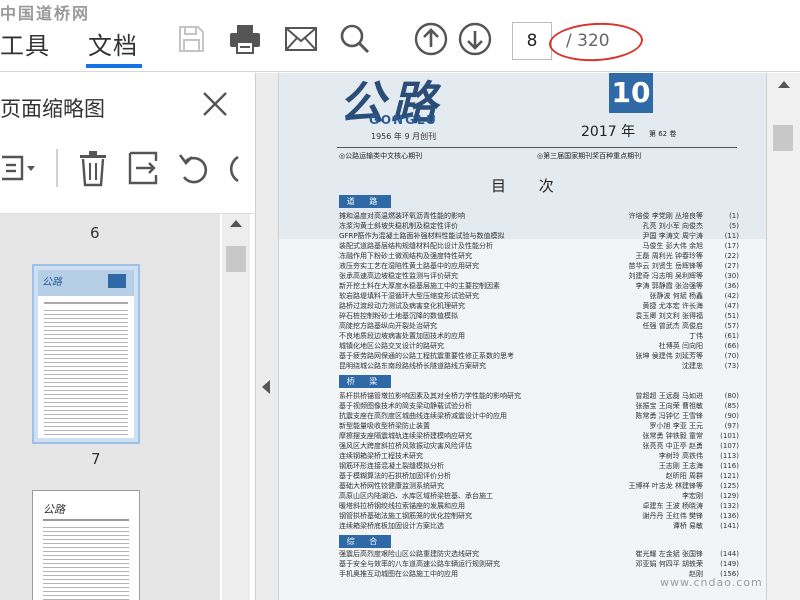 The height and width of the screenshot is (600, 800). I want to click on toc-entry: 基于安全与效率的八车道高速公路车辆运行规则研究 邓亚娟 何四平 胡轶荣 (149), so click(539, 564).